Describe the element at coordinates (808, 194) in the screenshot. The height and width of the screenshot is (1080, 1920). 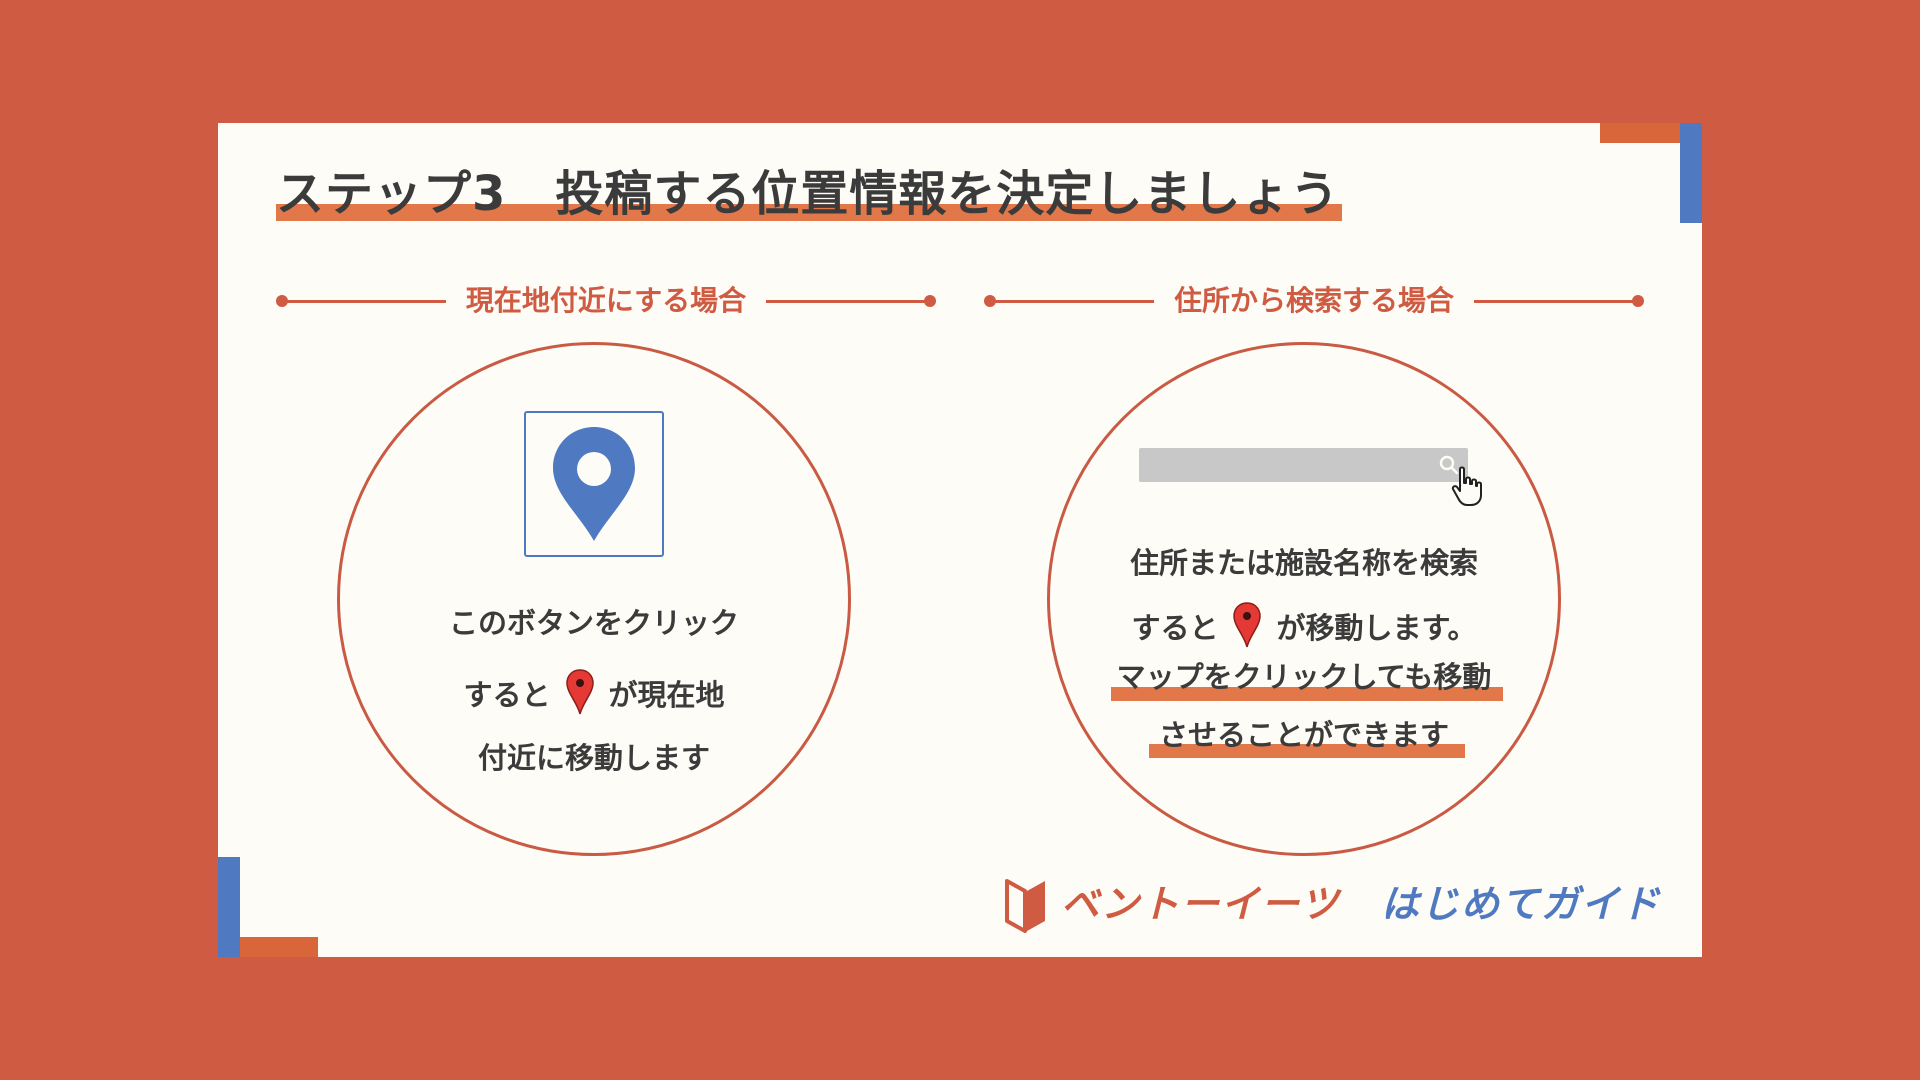
I see `slide-title: ステップ3 投稿する位置情報を決定しましょう` at that location.